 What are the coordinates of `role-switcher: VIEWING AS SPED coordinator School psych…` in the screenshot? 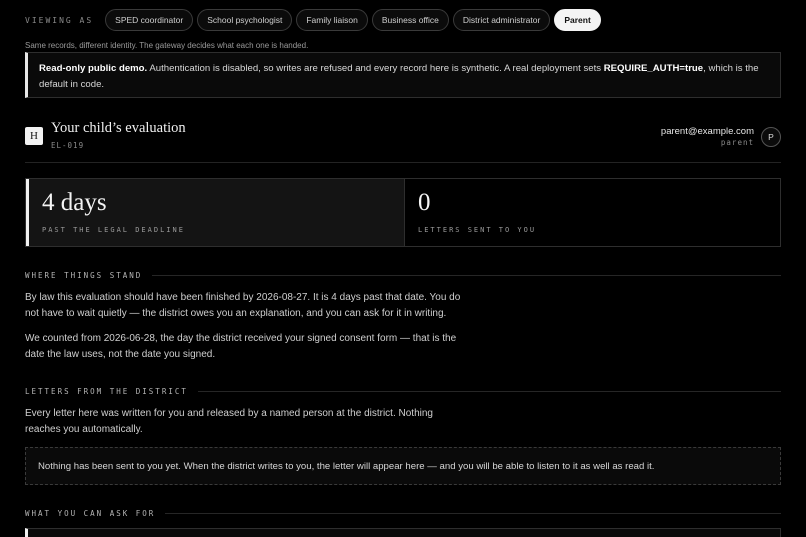 It's located at (315, 20).